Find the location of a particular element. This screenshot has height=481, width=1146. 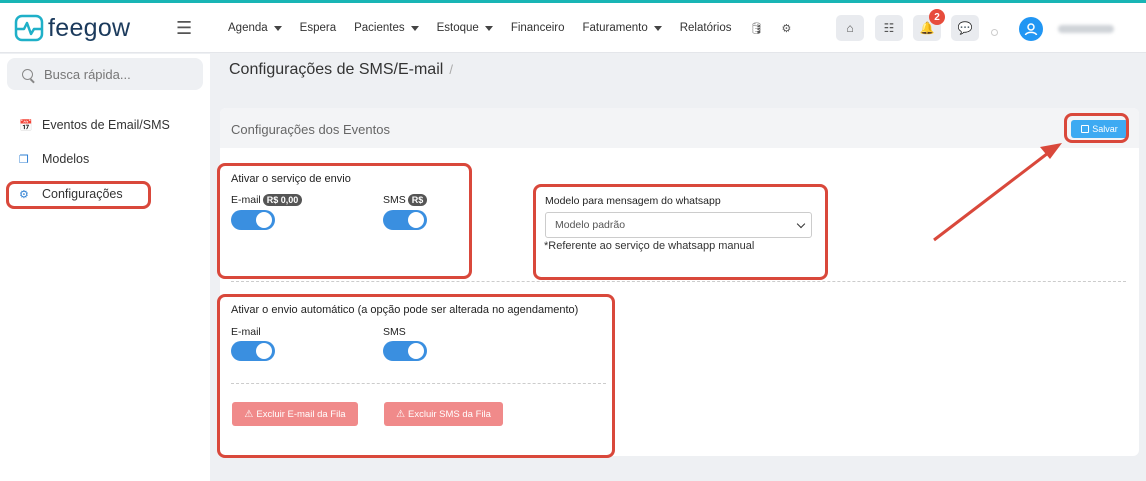

logo: feegow is located at coordinates (72, 28).